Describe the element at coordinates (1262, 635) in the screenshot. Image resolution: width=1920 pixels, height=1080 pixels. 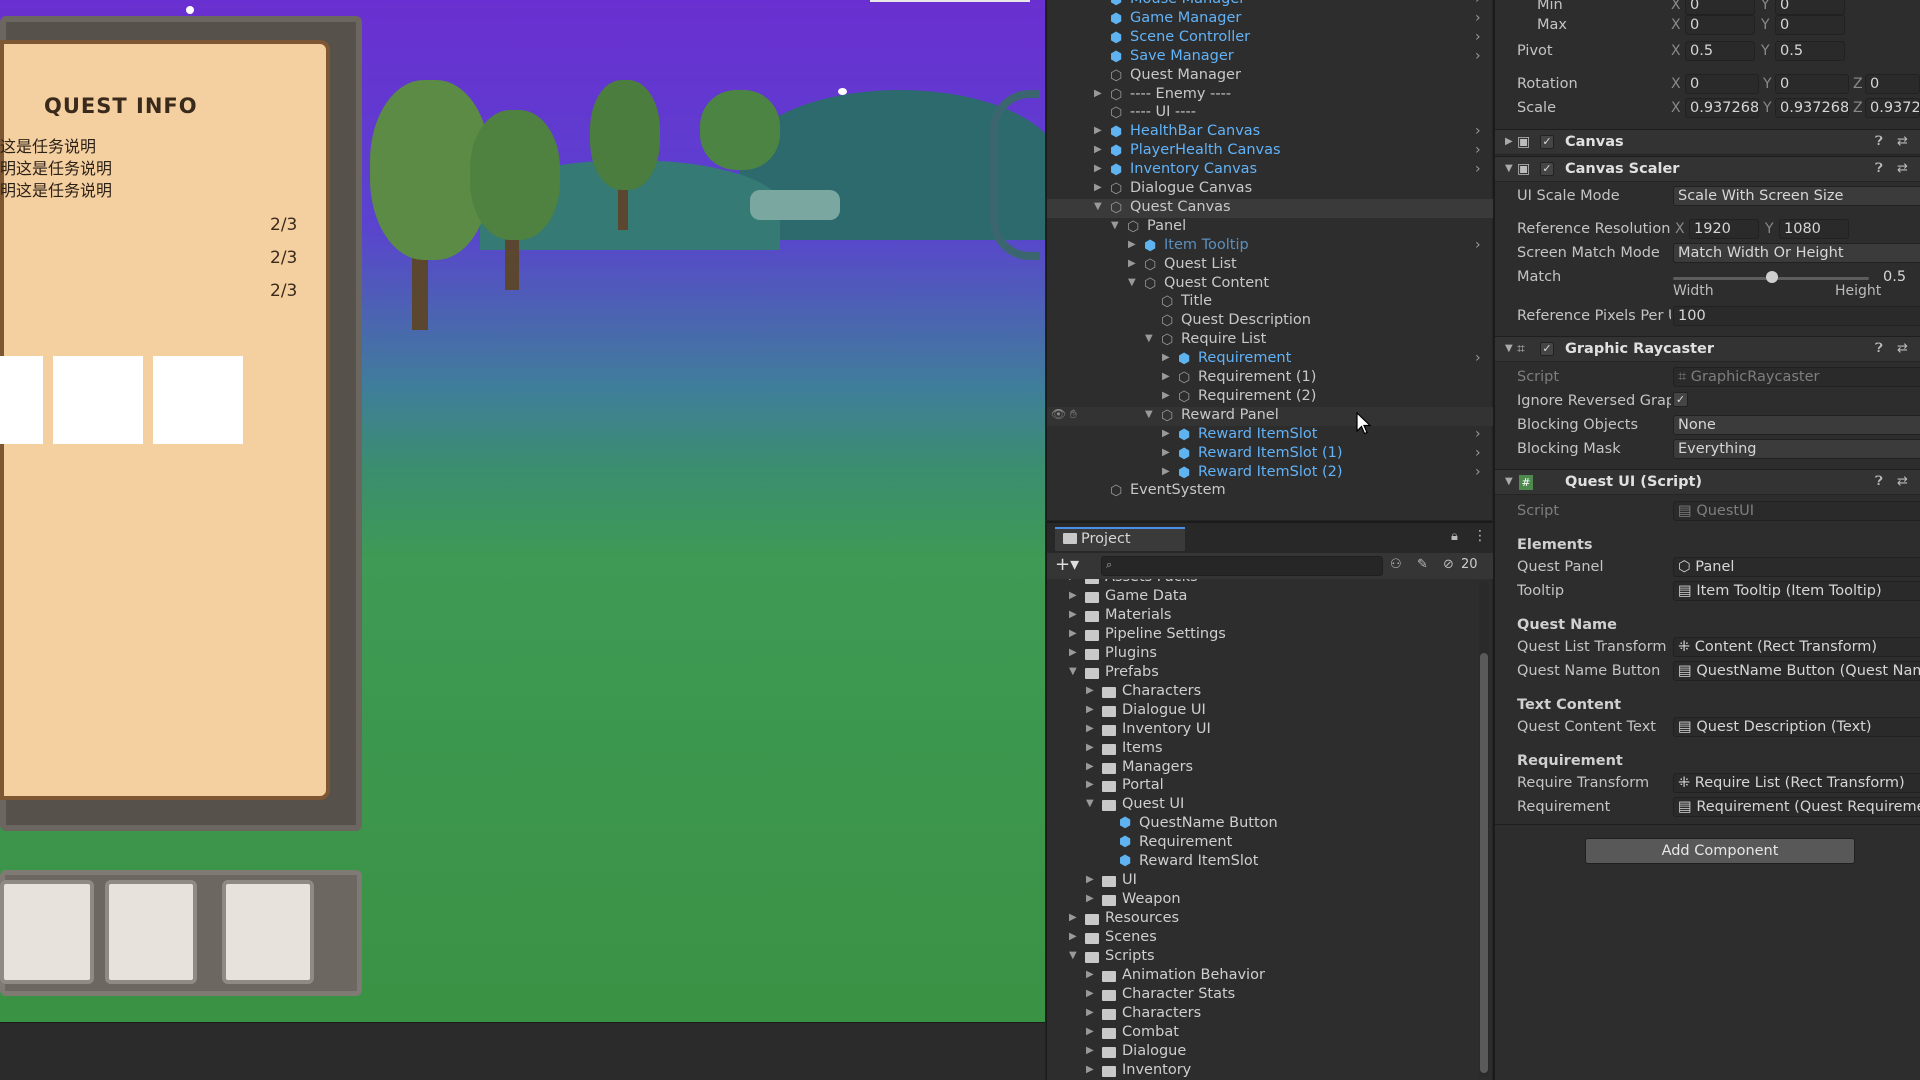
I see `project-item: ▶ Pipeline Settings` at that location.